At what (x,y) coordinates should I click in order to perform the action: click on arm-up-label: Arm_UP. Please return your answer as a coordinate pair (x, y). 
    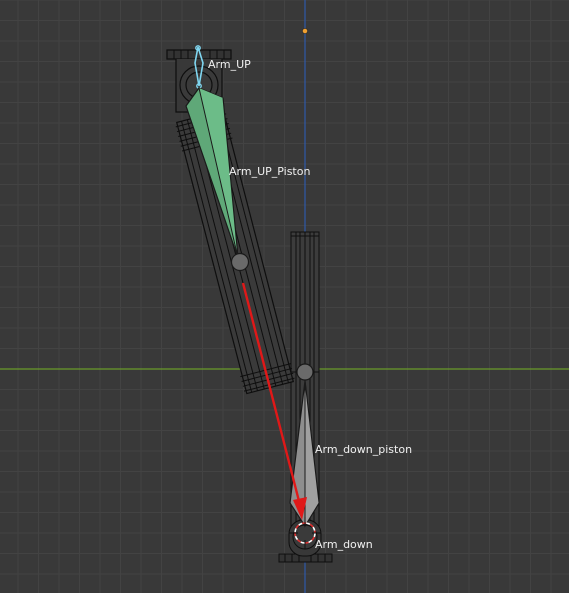
    Looking at the image, I should click on (229, 64).